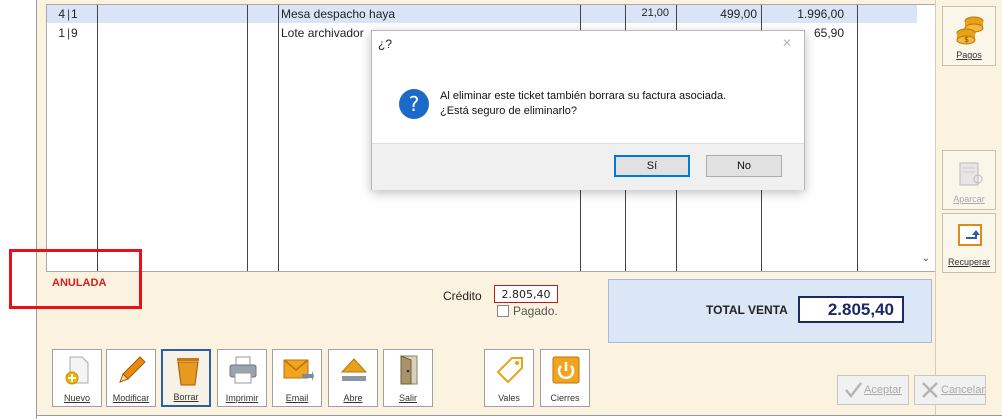 The width and height of the screenshot is (1002, 419). What do you see at coordinates (519, 415) in the screenshot?
I see `window-bottom-border` at bounding box center [519, 415].